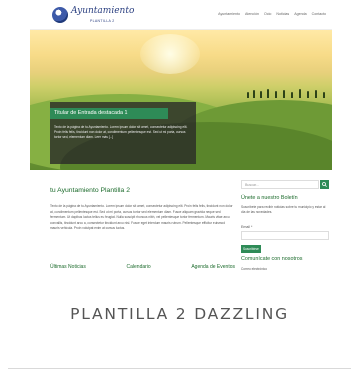 This screenshot has width=359, height=369. Describe the element at coordinates (254, 269) in the screenshot. I see `contact-text: Correo electrónico` at that location.